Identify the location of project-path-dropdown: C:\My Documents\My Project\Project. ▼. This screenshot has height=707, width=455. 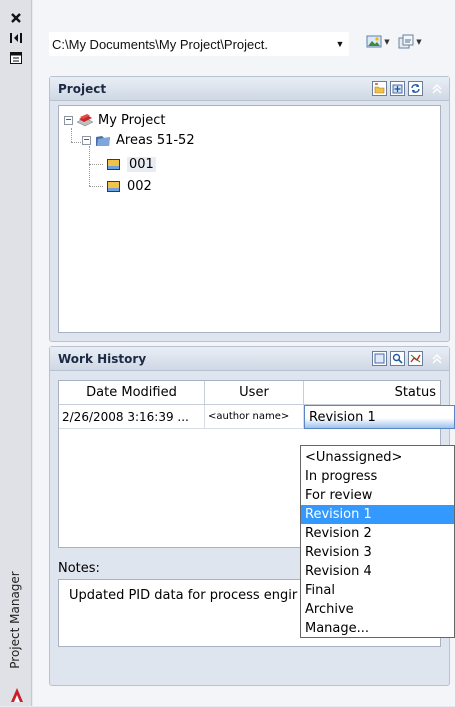
(199, 44).